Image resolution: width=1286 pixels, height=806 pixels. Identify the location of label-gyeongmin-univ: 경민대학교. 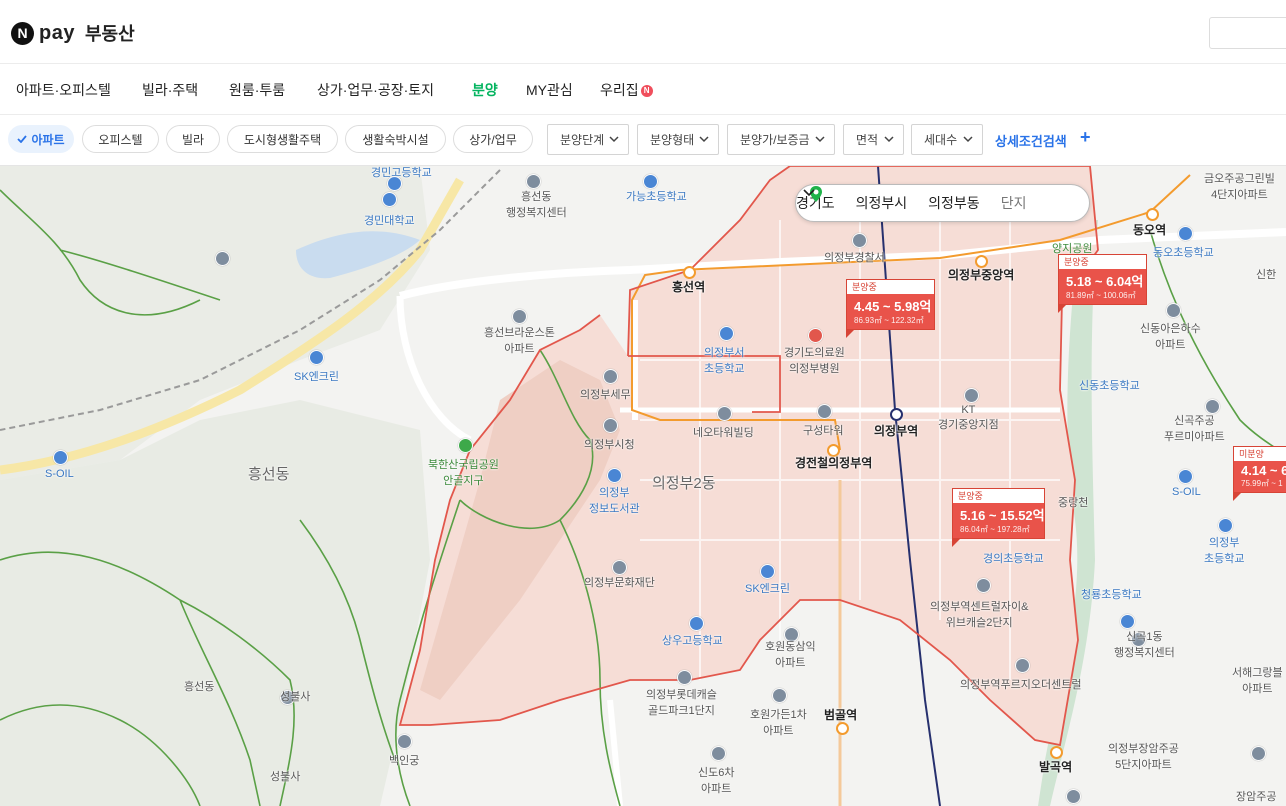
(389, 221).